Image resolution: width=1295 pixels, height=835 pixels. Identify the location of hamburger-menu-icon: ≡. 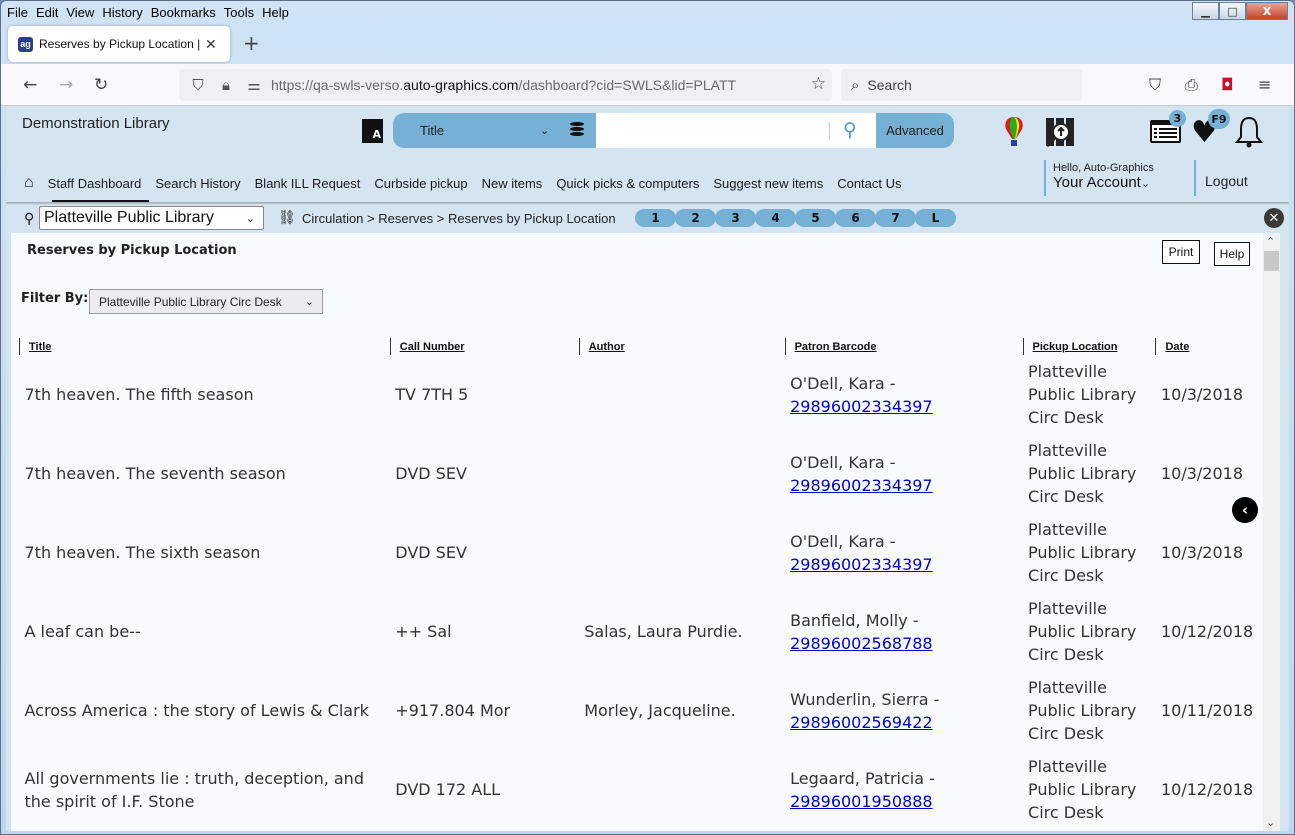
(1264, 84).